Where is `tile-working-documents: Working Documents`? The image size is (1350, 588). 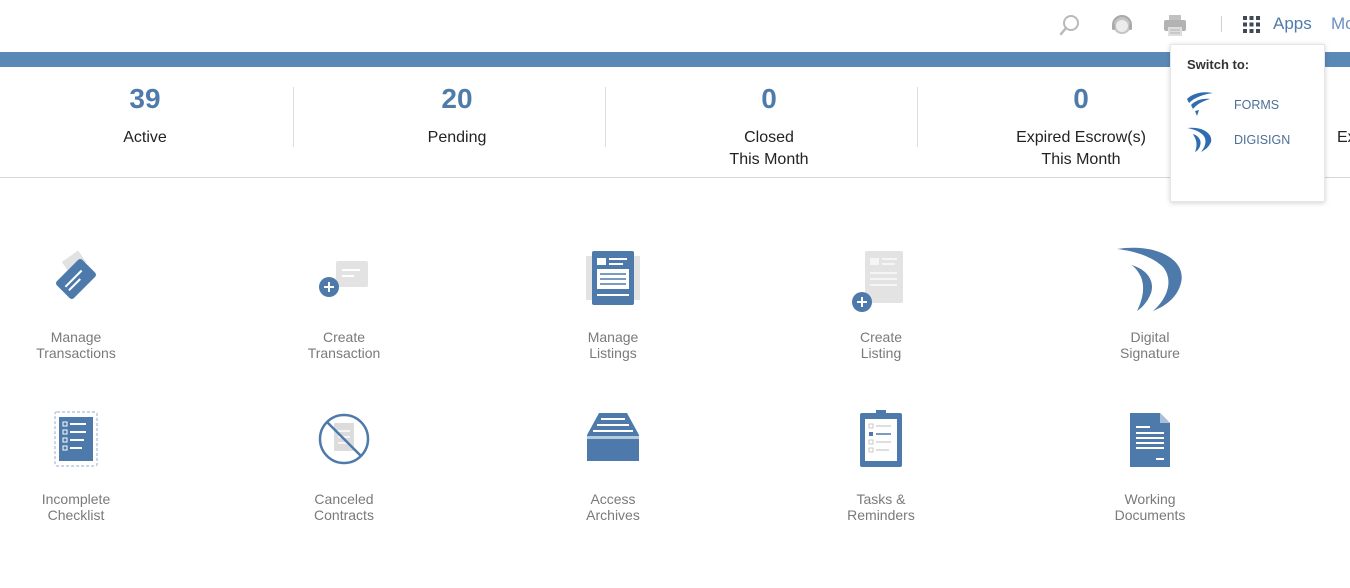
tile-working-documents: Working Documents is located at coordinates (1150, 474).